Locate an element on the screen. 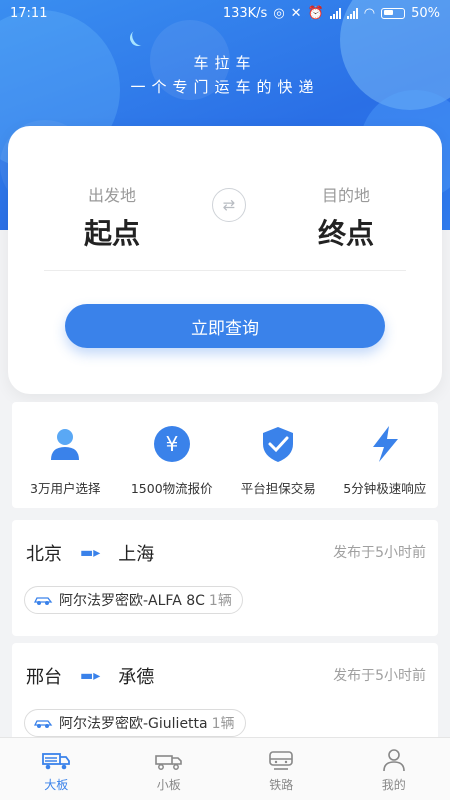 This screenshot has width=450, height=800. yuan-icon: ¥ is located at coordinates (171, 444).